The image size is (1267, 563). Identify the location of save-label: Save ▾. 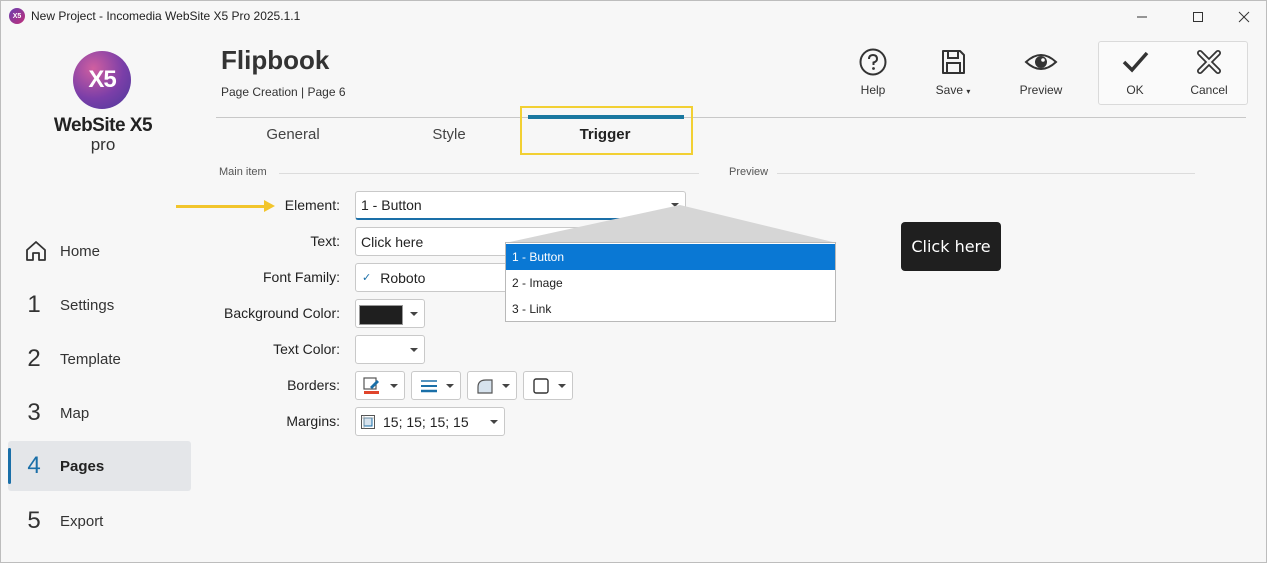
(953, 90).